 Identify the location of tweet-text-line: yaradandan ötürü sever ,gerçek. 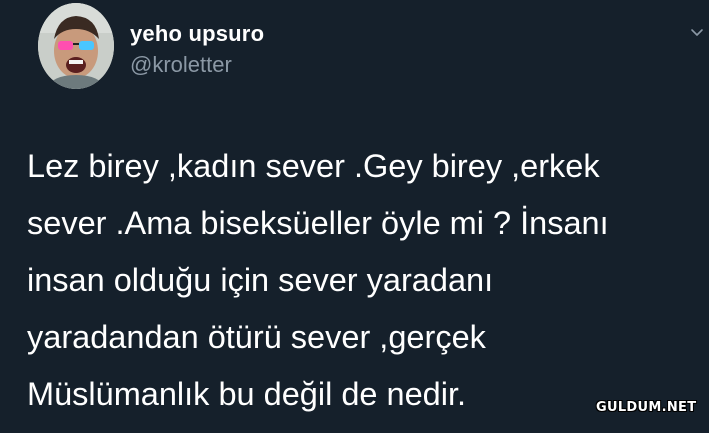
(256, 337).